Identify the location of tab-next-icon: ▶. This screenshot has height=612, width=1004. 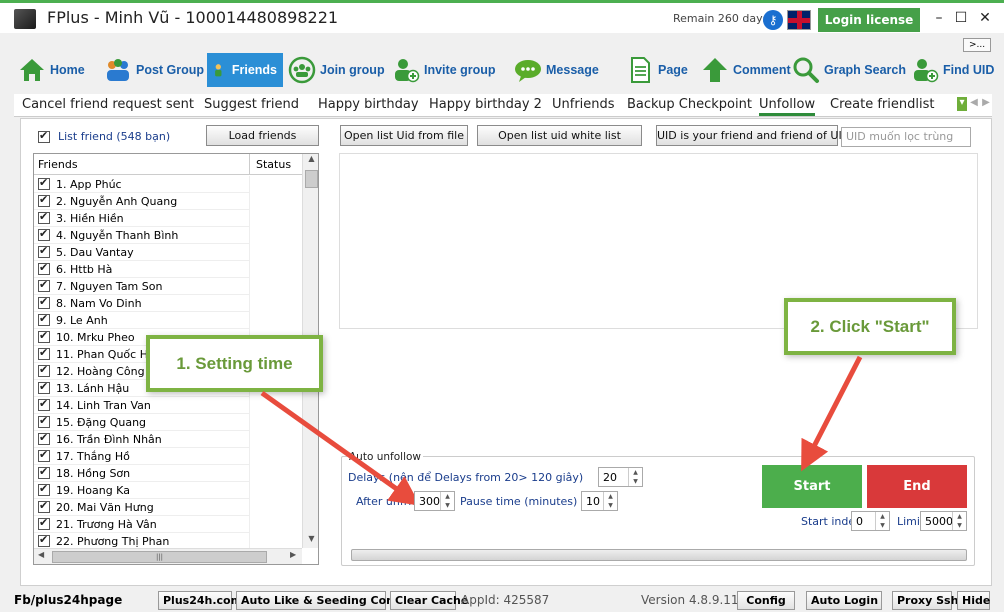
(986, 104).